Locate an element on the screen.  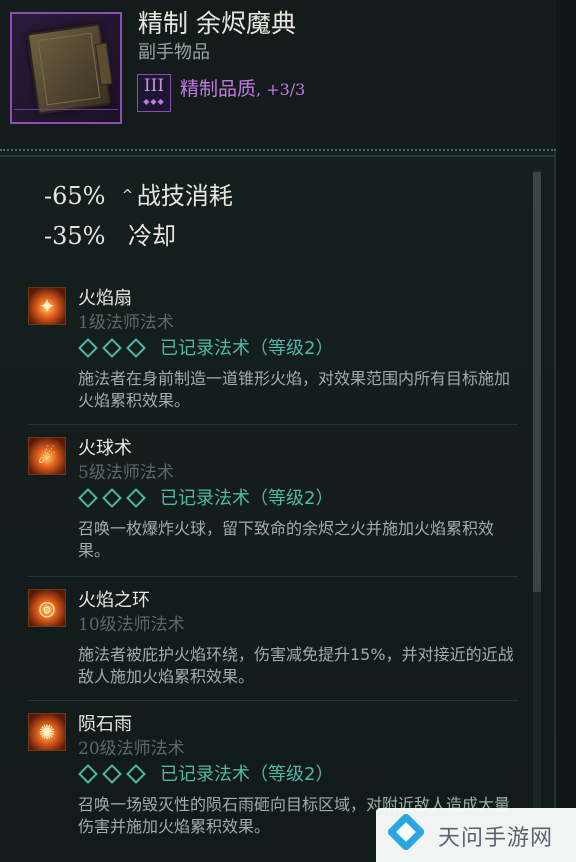
skill-name: 火焰之环 is located at coordinates (114, 600).